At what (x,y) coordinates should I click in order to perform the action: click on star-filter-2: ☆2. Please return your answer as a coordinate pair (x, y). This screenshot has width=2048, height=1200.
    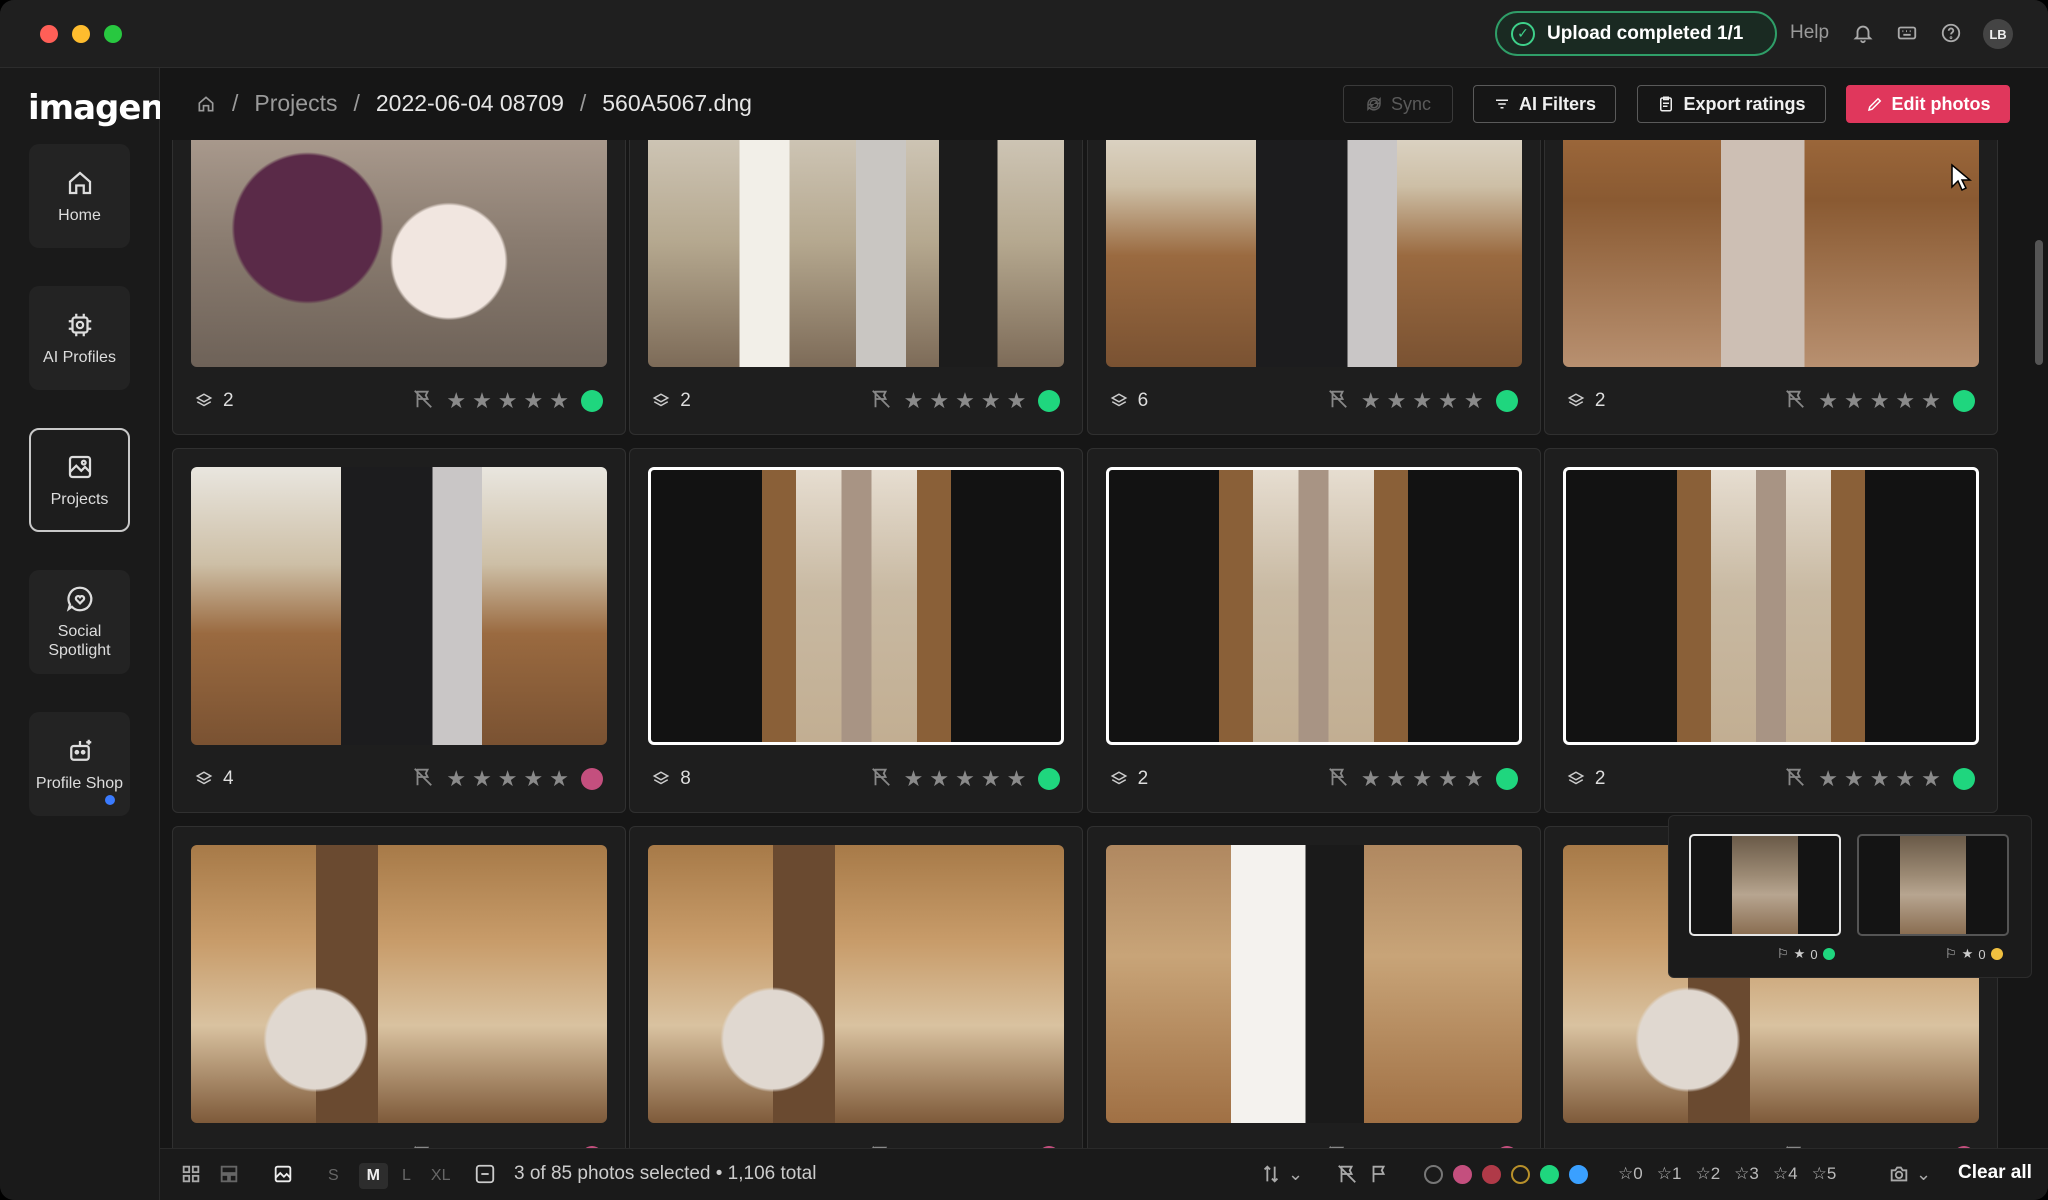
    Looking at the image, I should click on (1707, 1174).